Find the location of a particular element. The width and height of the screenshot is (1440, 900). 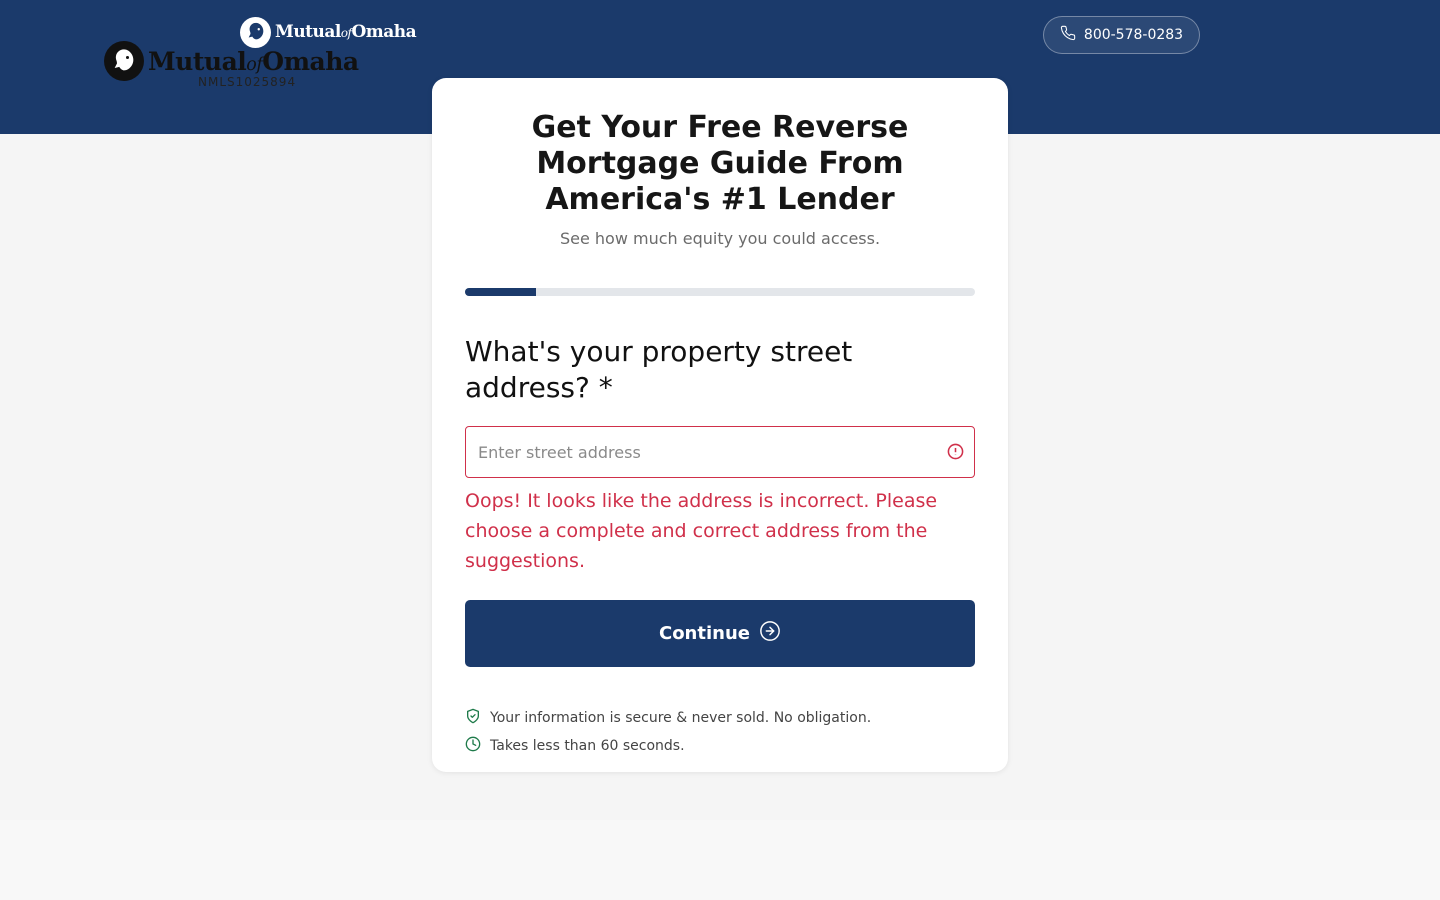

phone-button: 800-578-0283 is located at coordinates (1121, 35).